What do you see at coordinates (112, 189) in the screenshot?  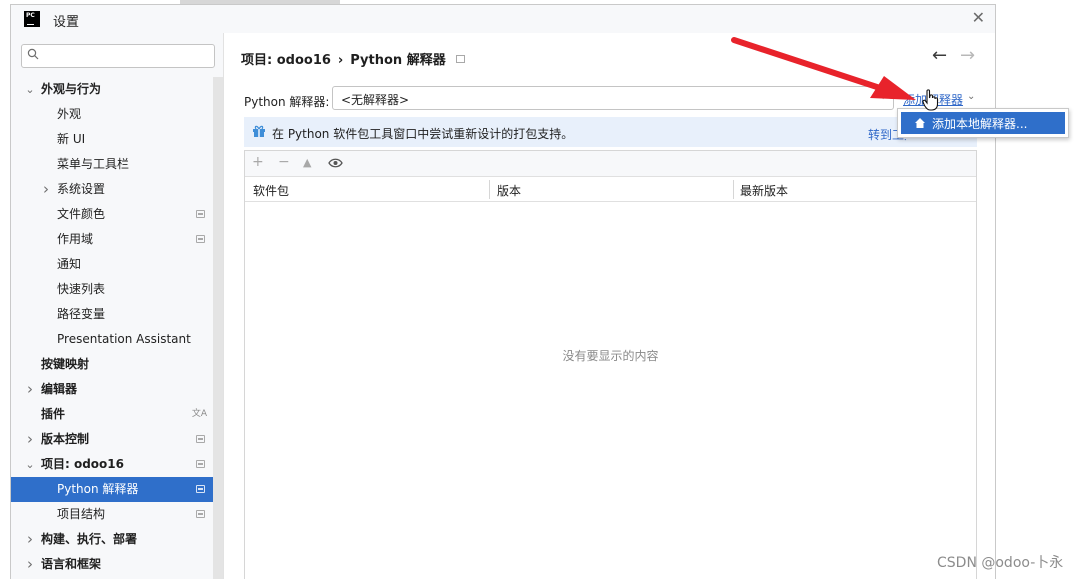 I see `sidebar-item: › 系统设置` at bounding box center [112, 189].